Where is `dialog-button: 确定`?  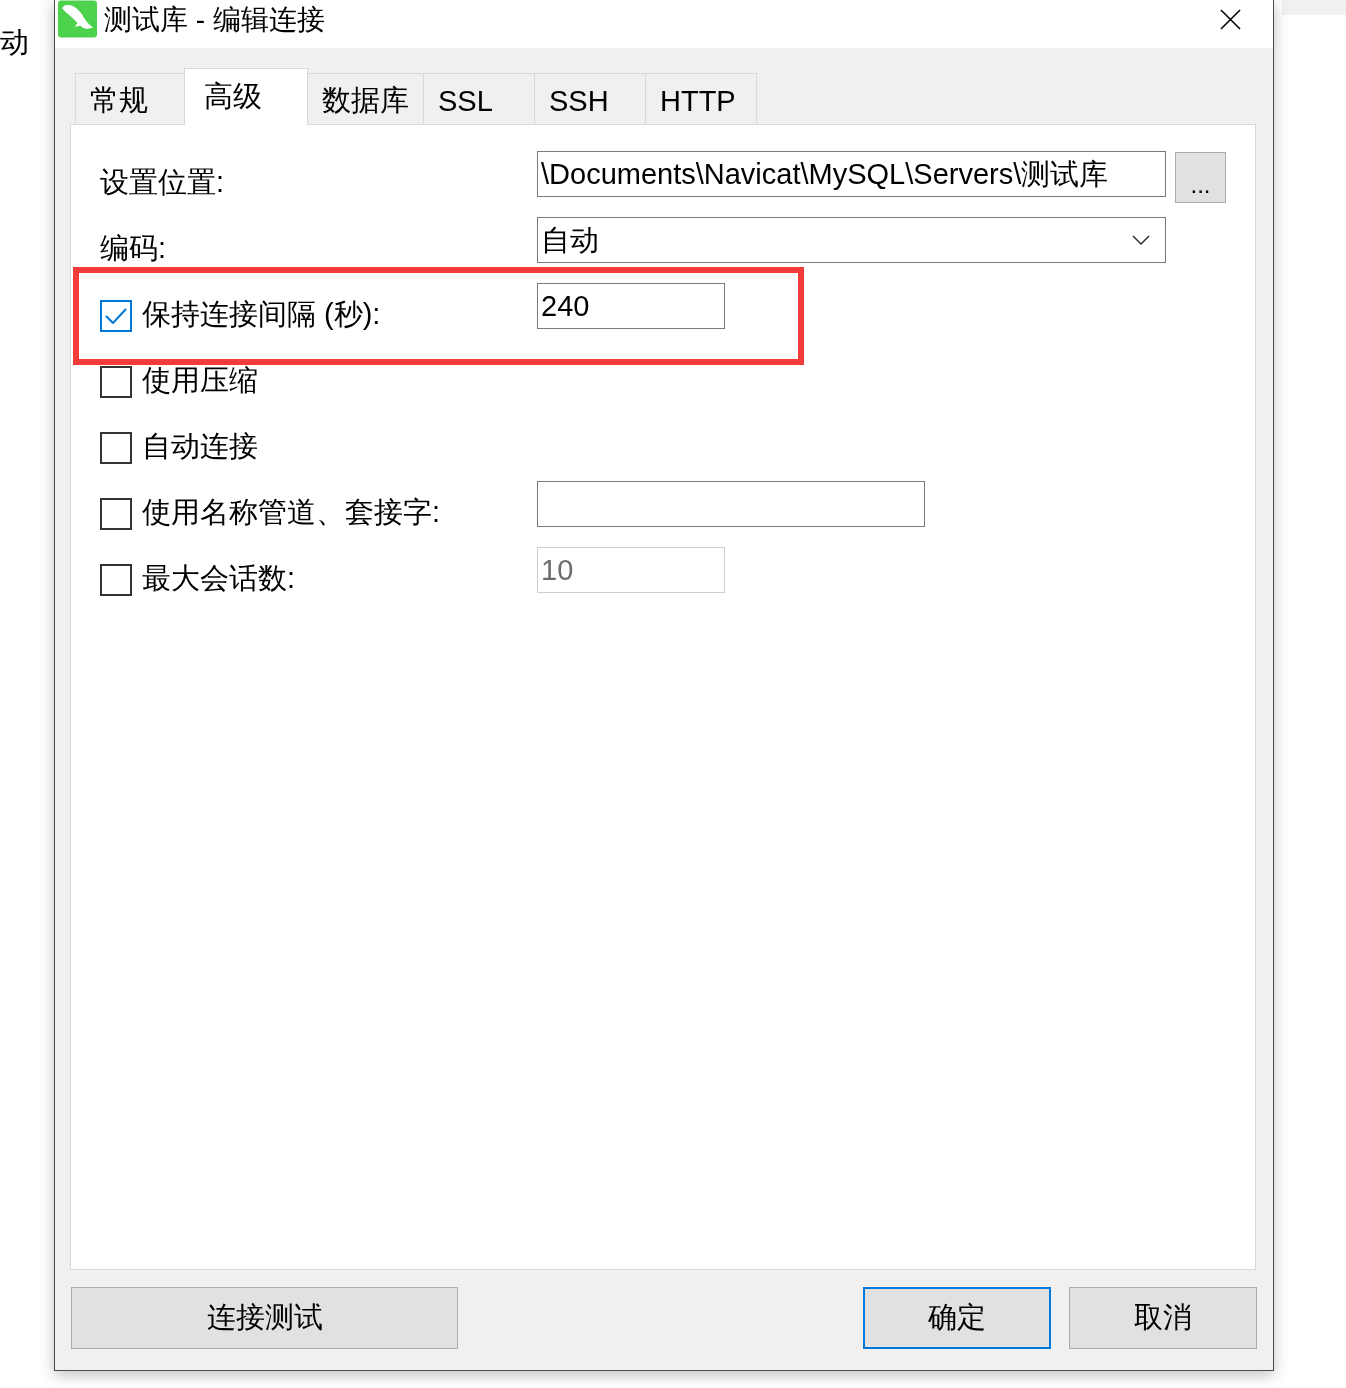 dialog-button: 确定 is located at coordinates (957, 1318).